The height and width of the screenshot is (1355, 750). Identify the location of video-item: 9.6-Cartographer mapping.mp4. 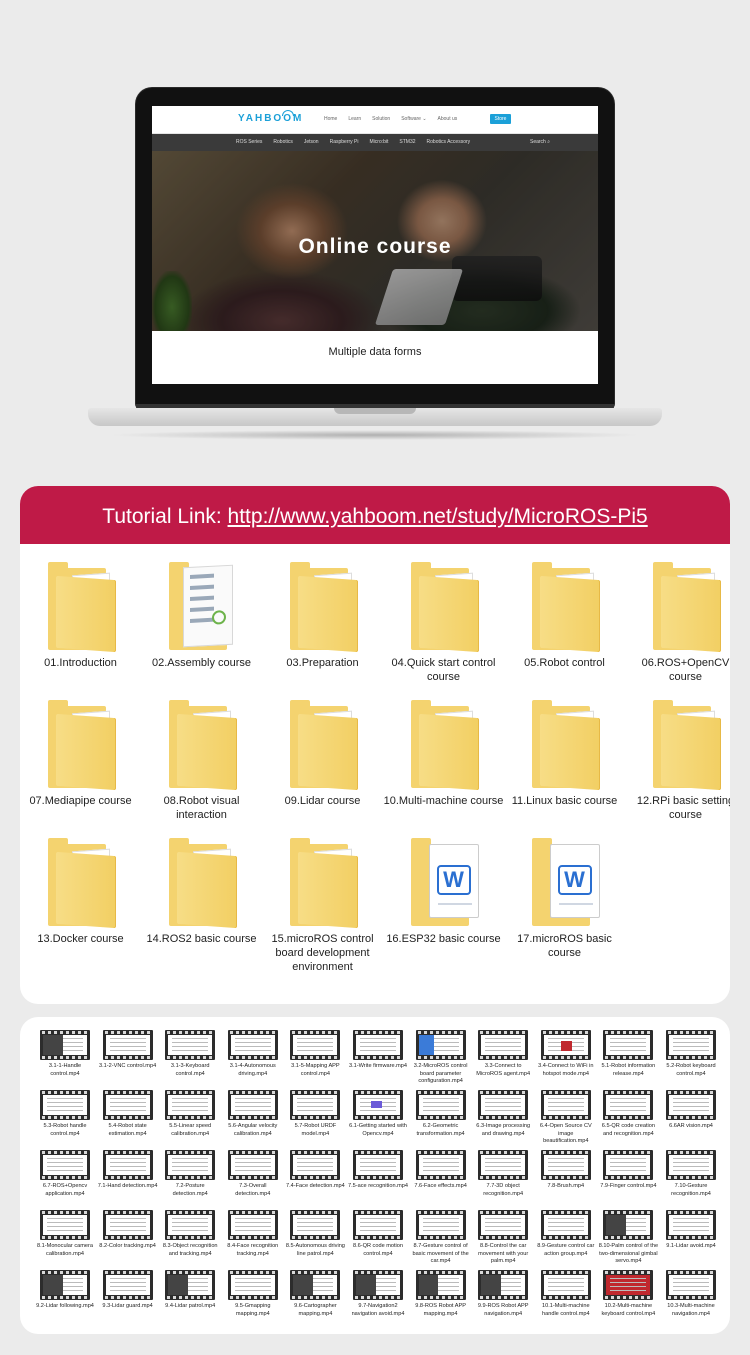
(315, 1294).